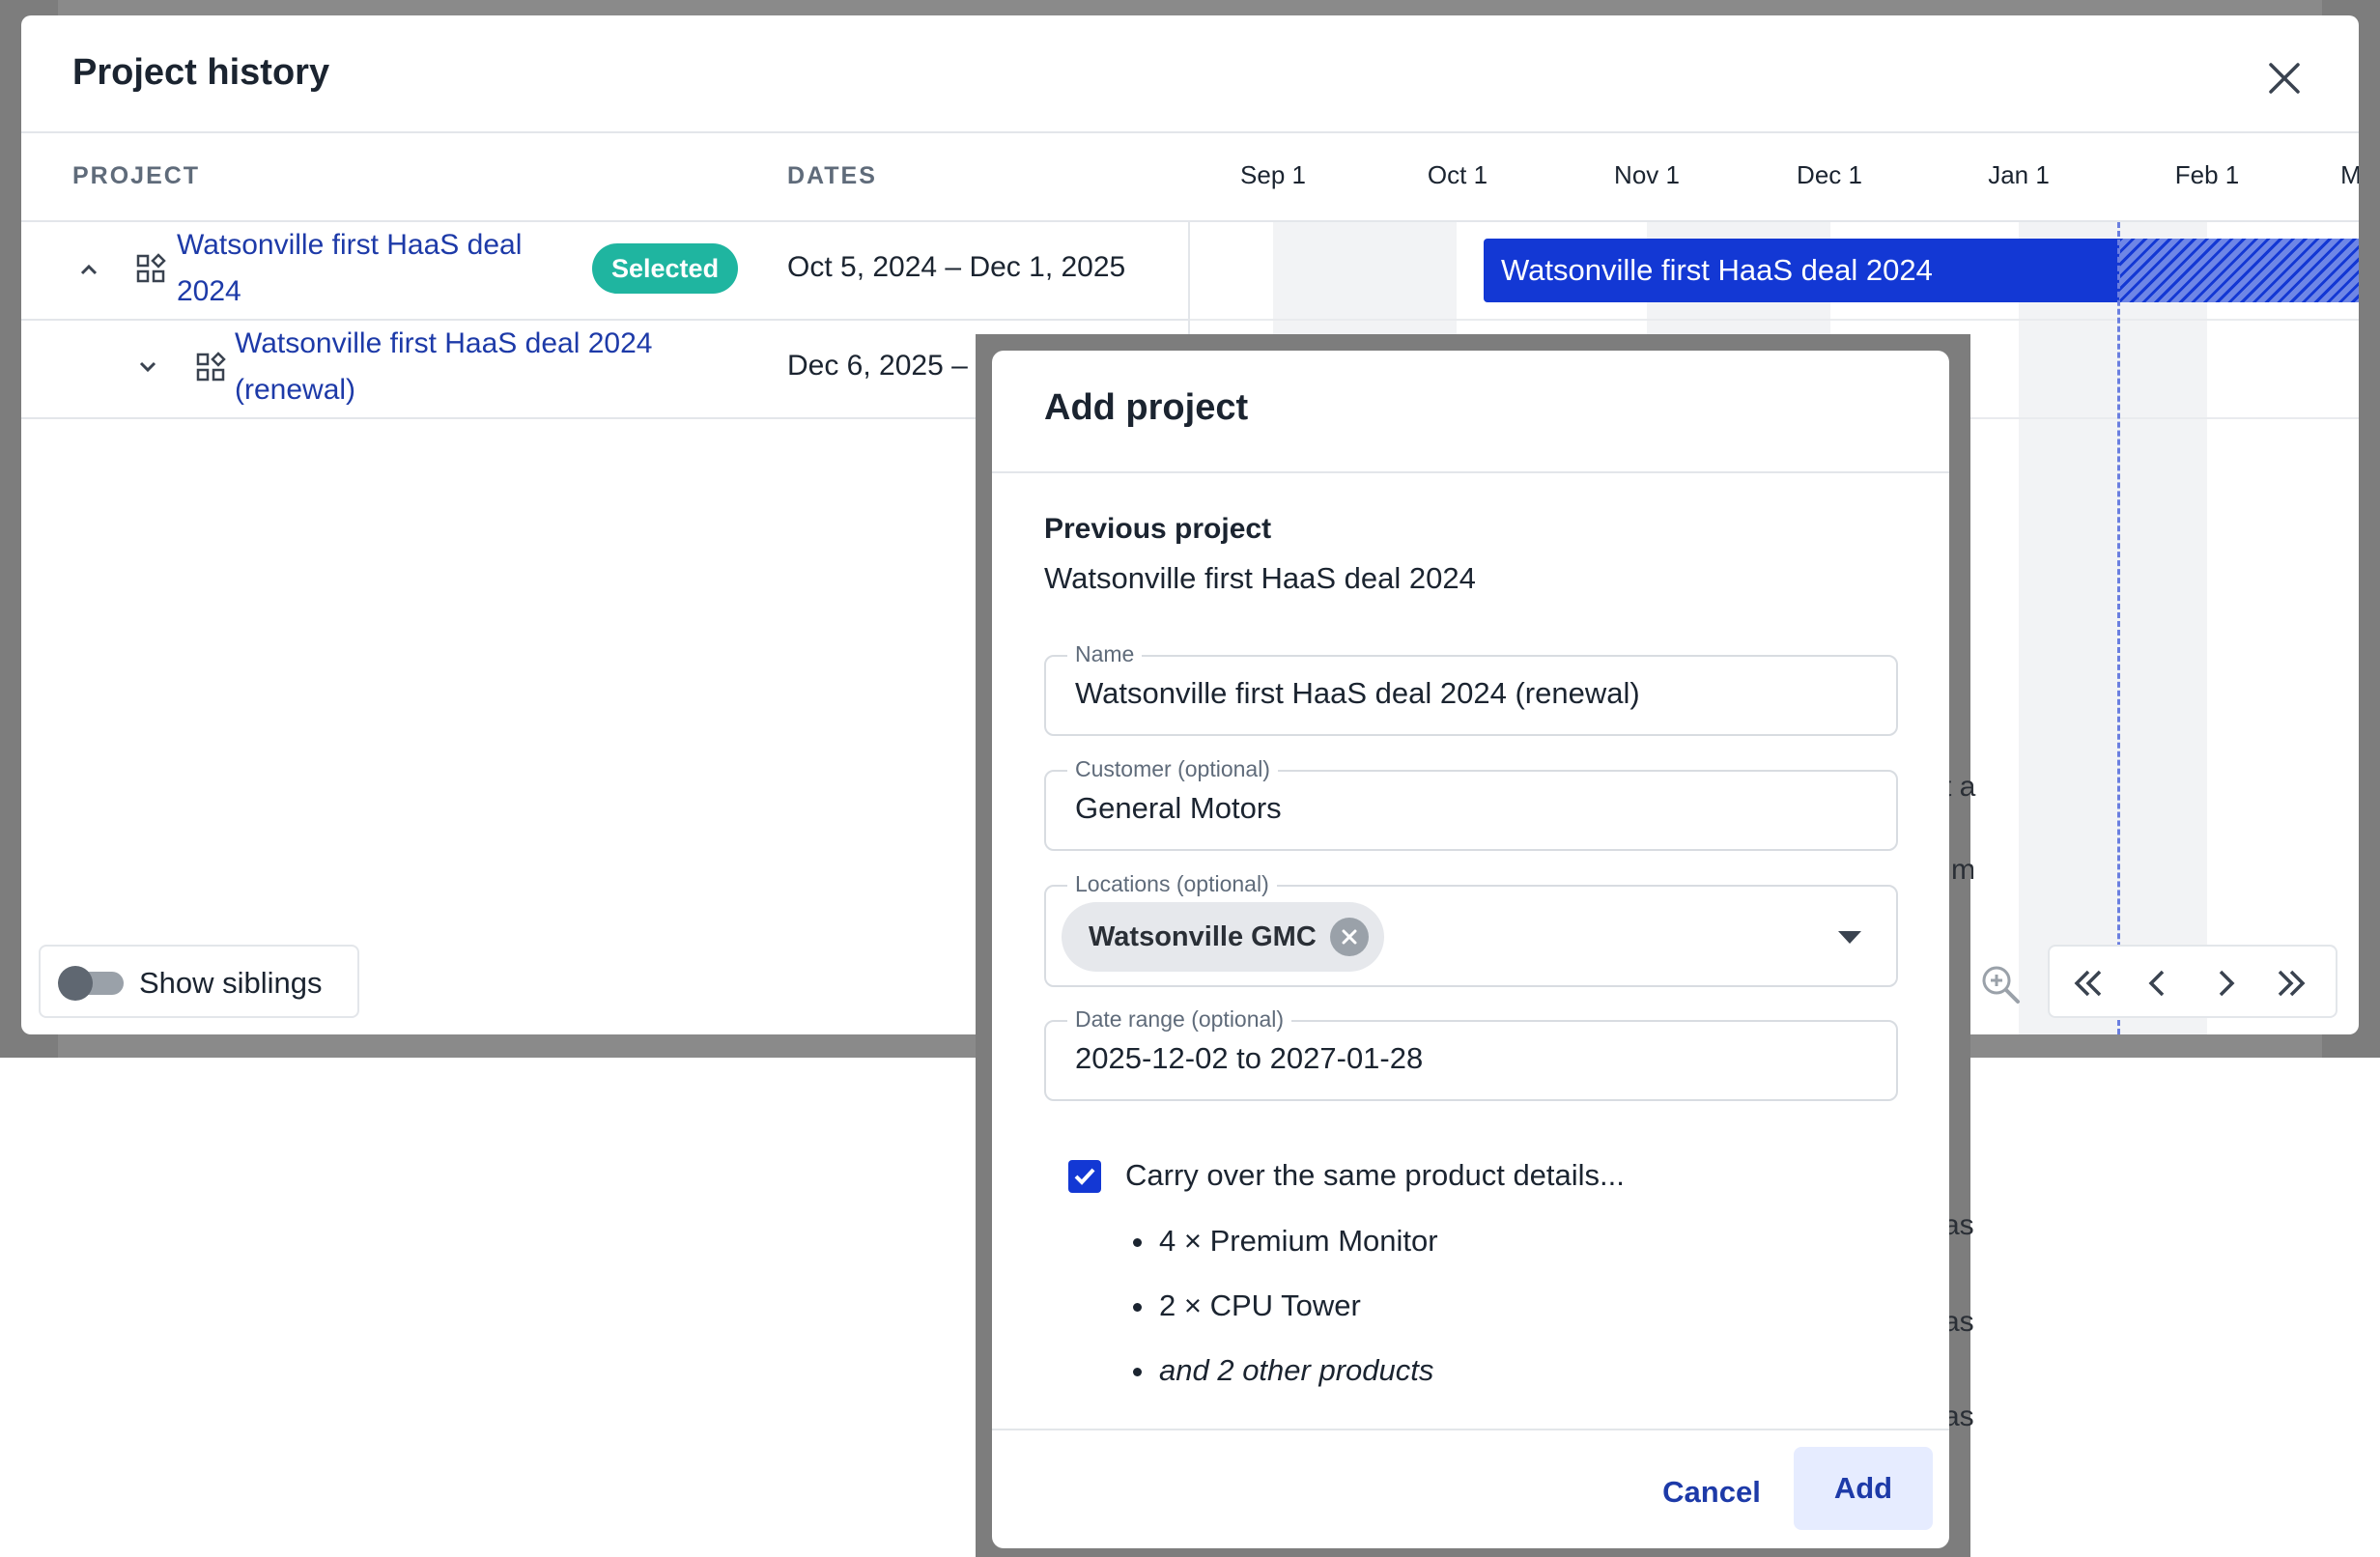 The height and width of the screenshot is (1557, 2380). Describe the element at coordinates (878, 366) in the screenshot. I see `row-dates: Dec 6, 2025 –` at that location.